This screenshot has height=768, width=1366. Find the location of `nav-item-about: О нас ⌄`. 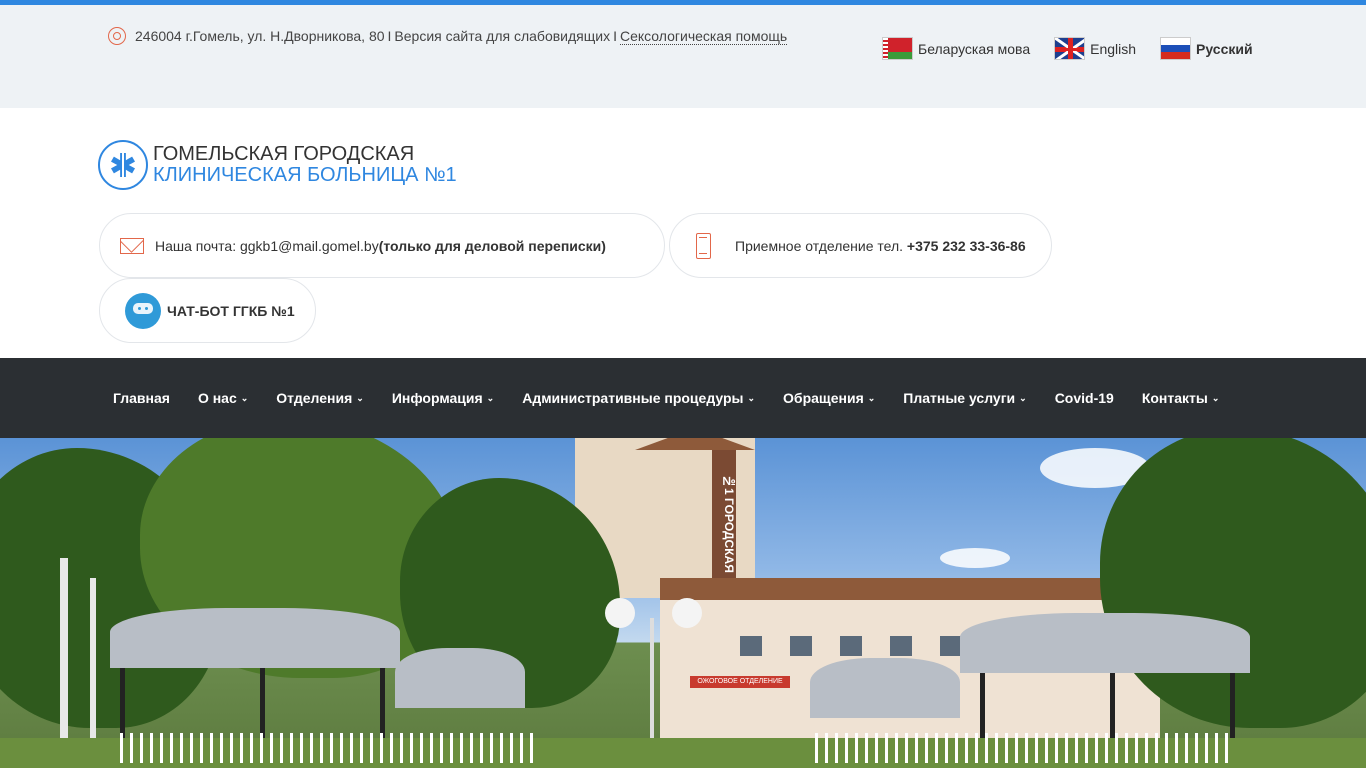

nav-item-about: О нас ⌄ is located at coordinates (223, 398).